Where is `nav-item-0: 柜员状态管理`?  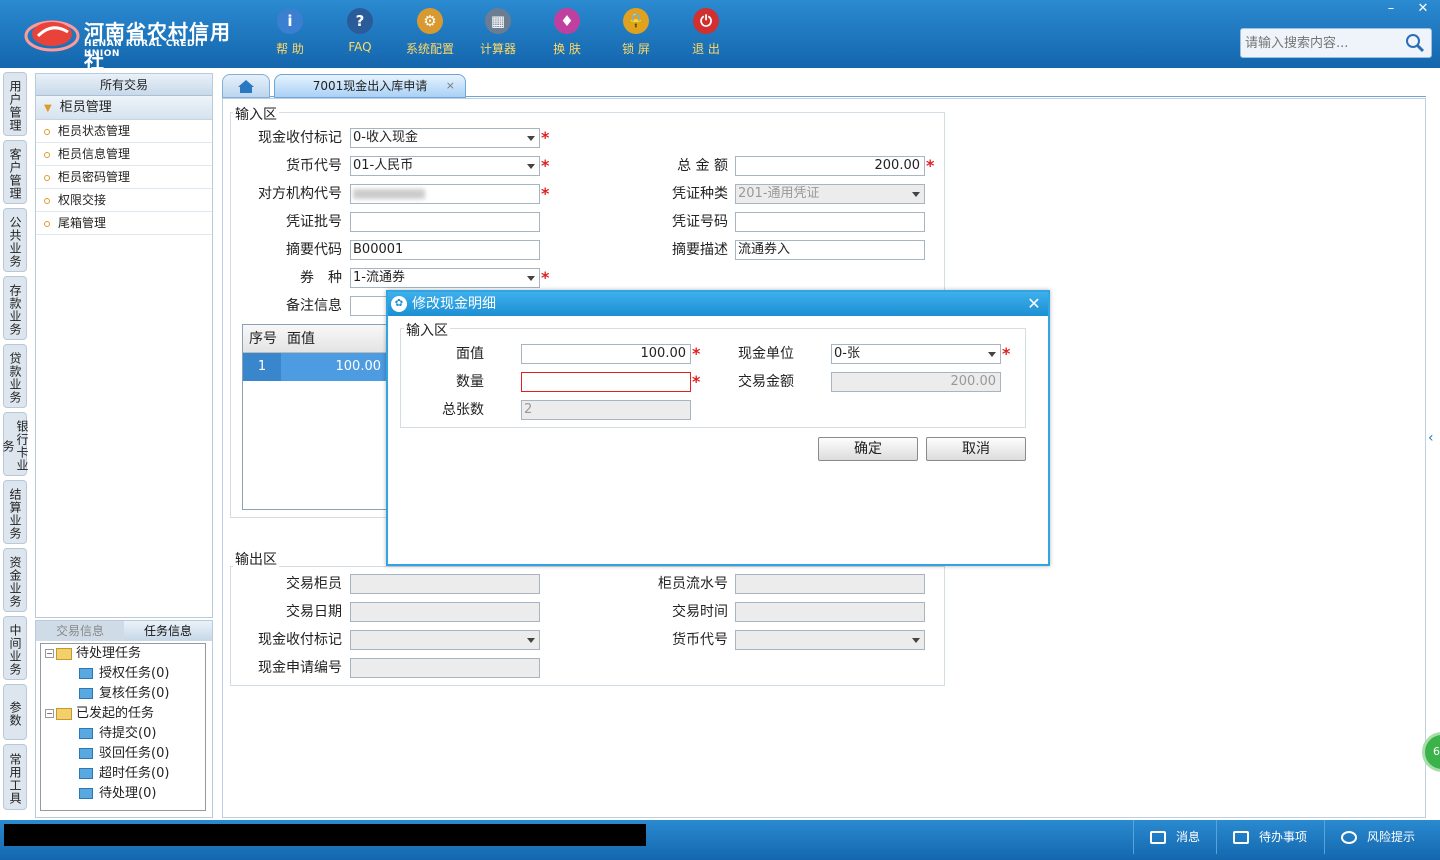 nav-item-0: 柜员状态管理 is located at coordinates (124, 131).